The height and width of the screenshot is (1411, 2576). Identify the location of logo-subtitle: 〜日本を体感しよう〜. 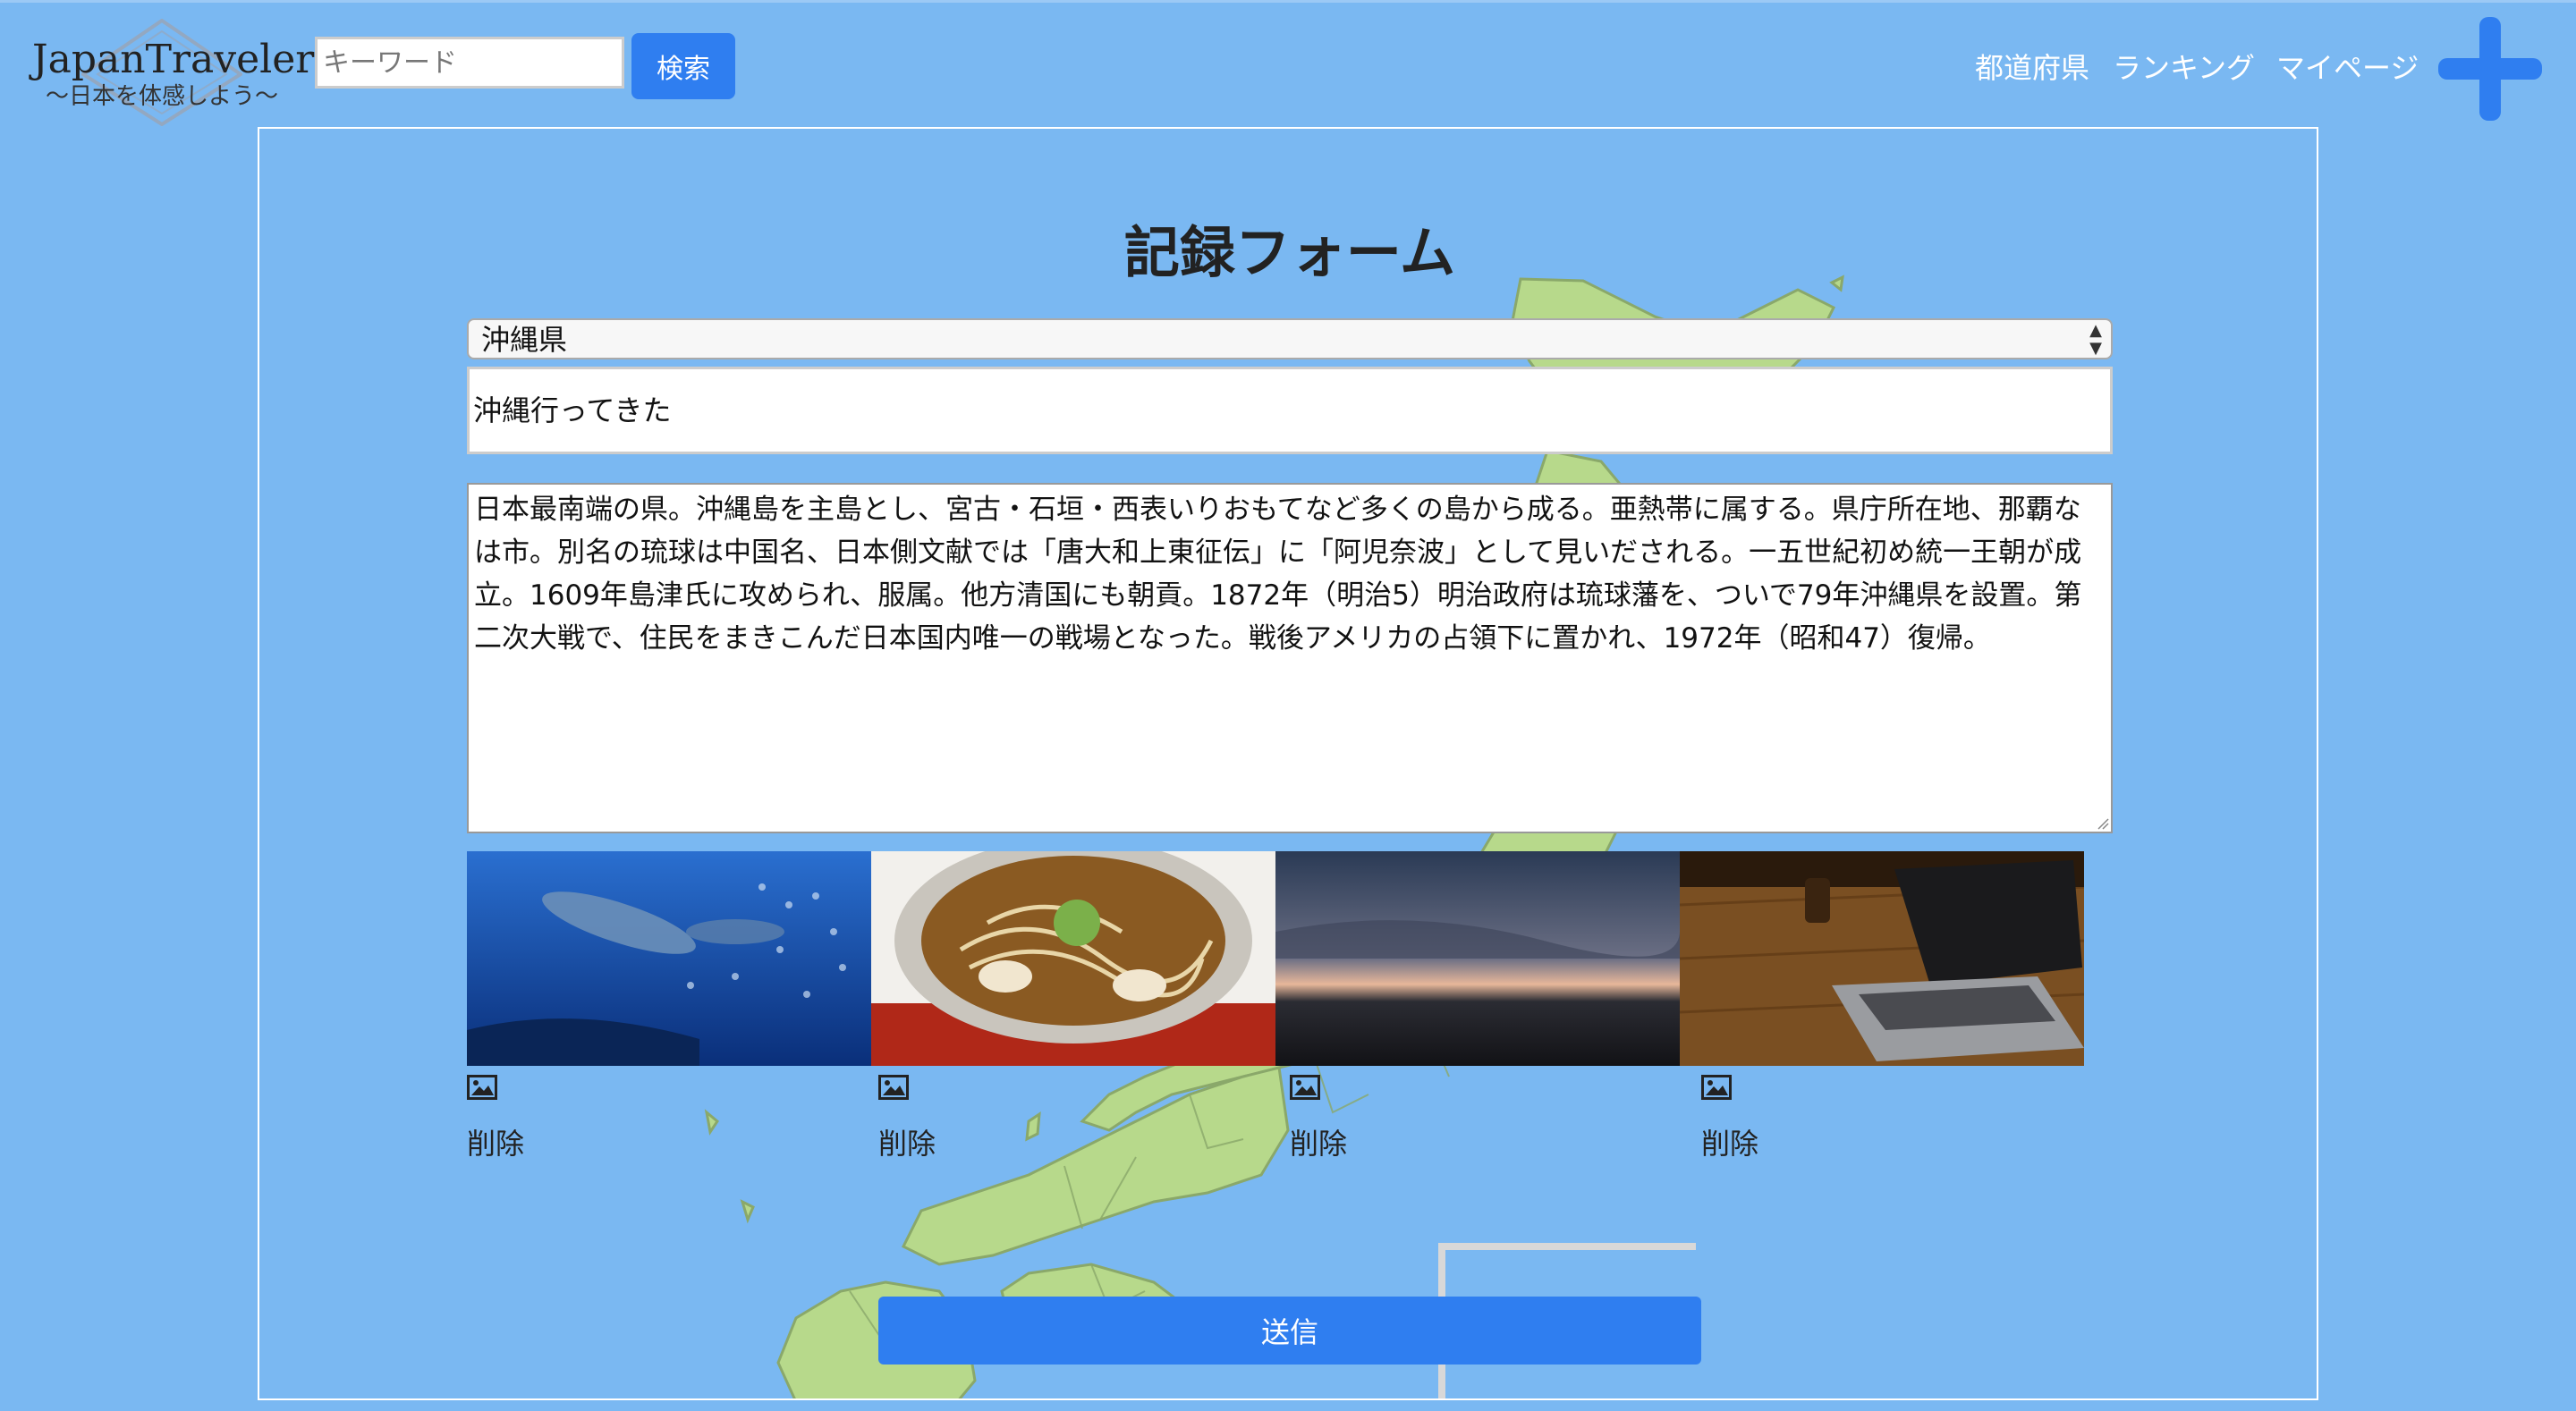
(161, 96).